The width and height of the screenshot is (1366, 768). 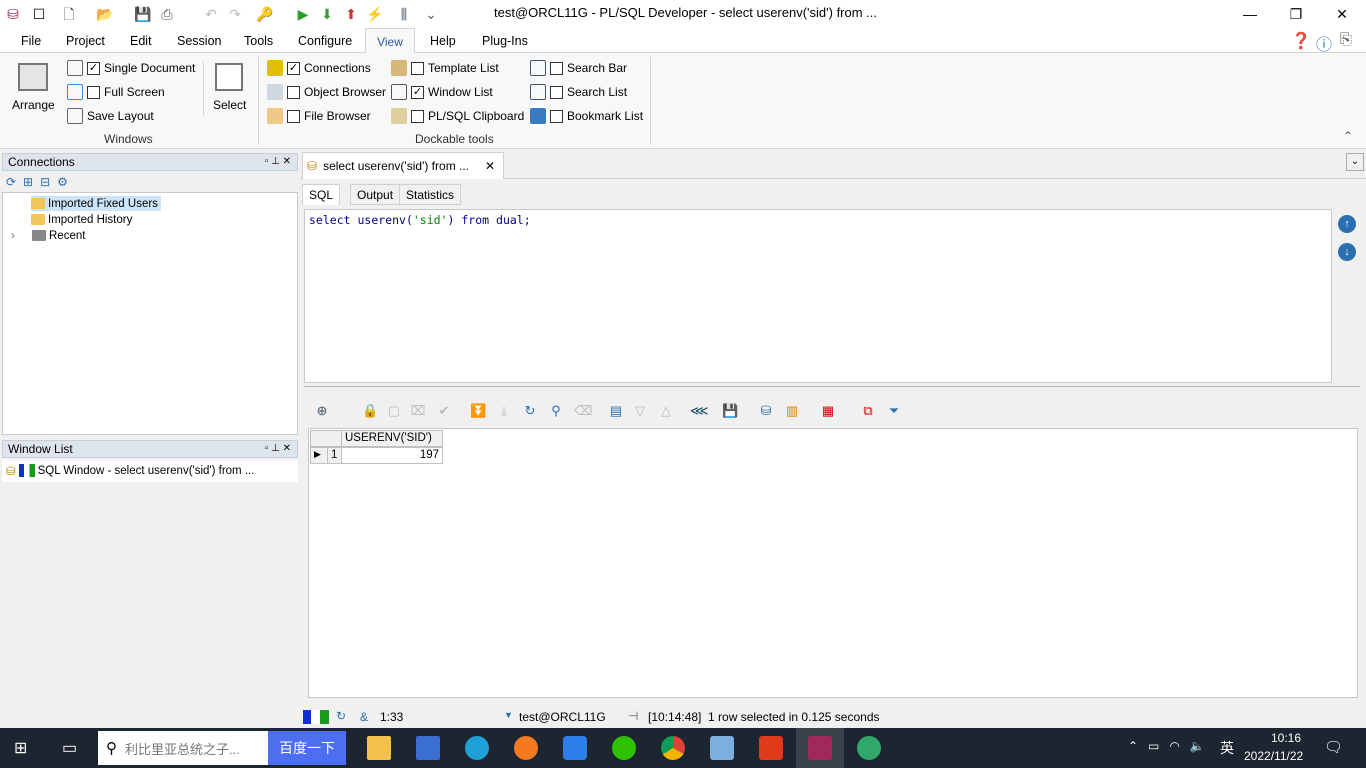 What do you see at coordinates (375, 14) in the screenshot?
I see `break-icon: ⚡` at bounding box center [375, 14].